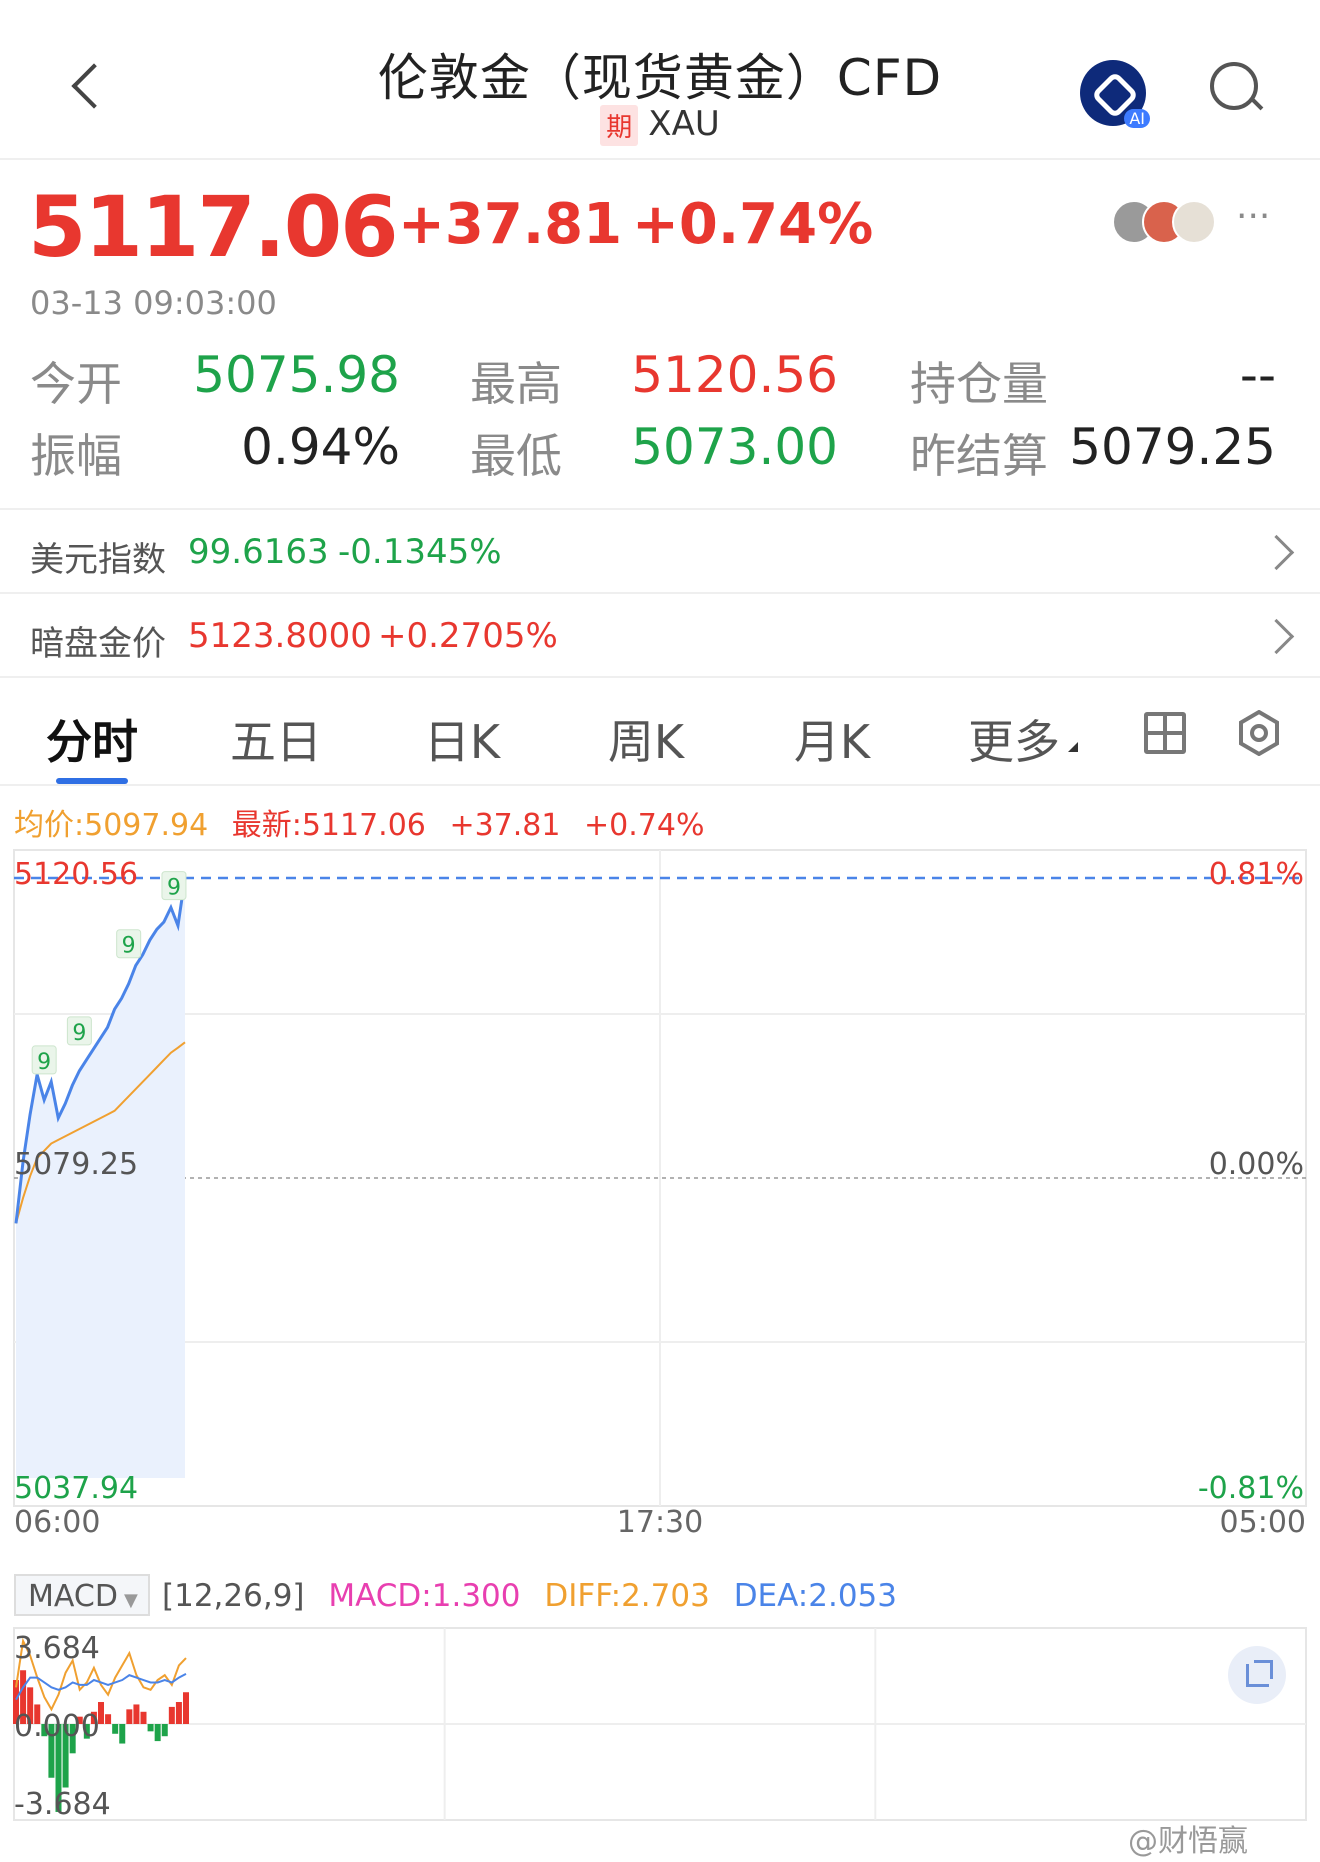  What do you see at coordinates (815, 1596) in the screenshot?
I see `dea-value: DEA:2.053` at bounding box center [815, 1596].